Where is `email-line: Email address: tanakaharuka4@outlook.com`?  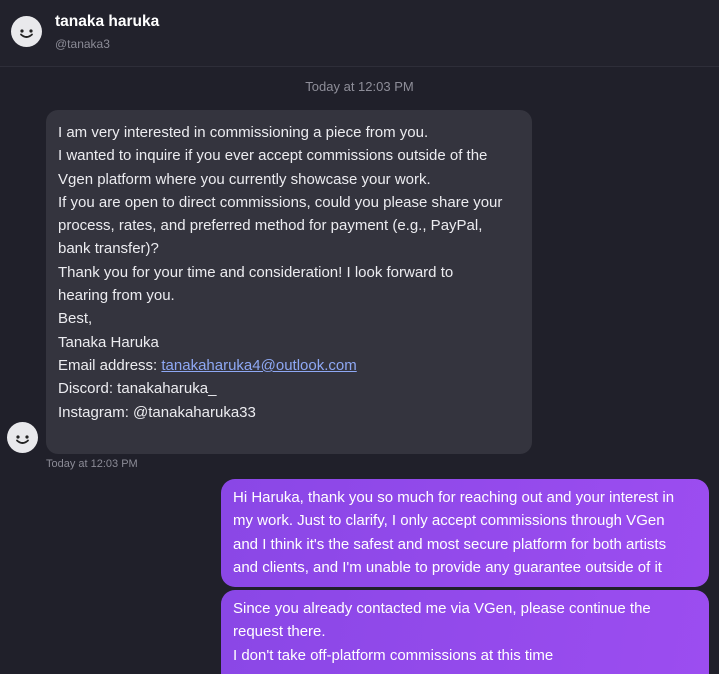 email-line: Email address: tanakaharuka4@outlook.com is located at coordinates (289, 365).